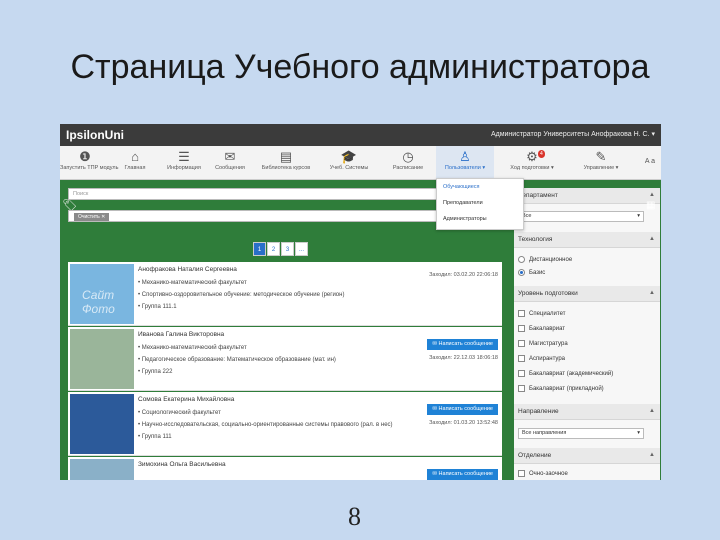 This screenshot has width=720, height=540. I want to click on user-detail: Группа 111.1, so click(157, 307).